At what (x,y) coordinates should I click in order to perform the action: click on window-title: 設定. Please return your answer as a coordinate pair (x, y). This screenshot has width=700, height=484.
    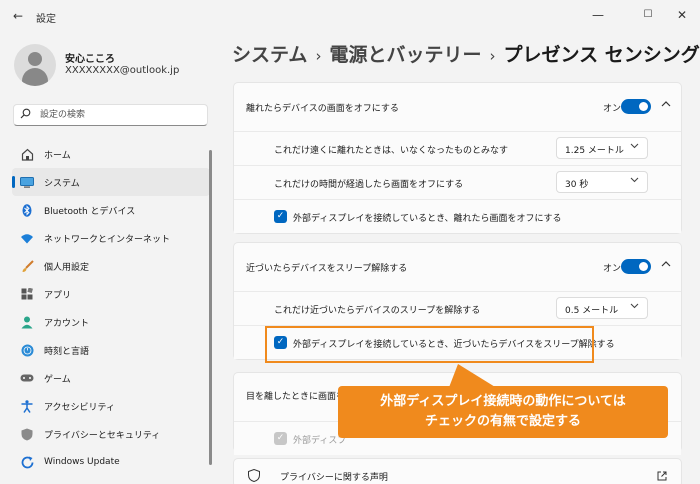
    Looking at the image, I should click on (46, 19).